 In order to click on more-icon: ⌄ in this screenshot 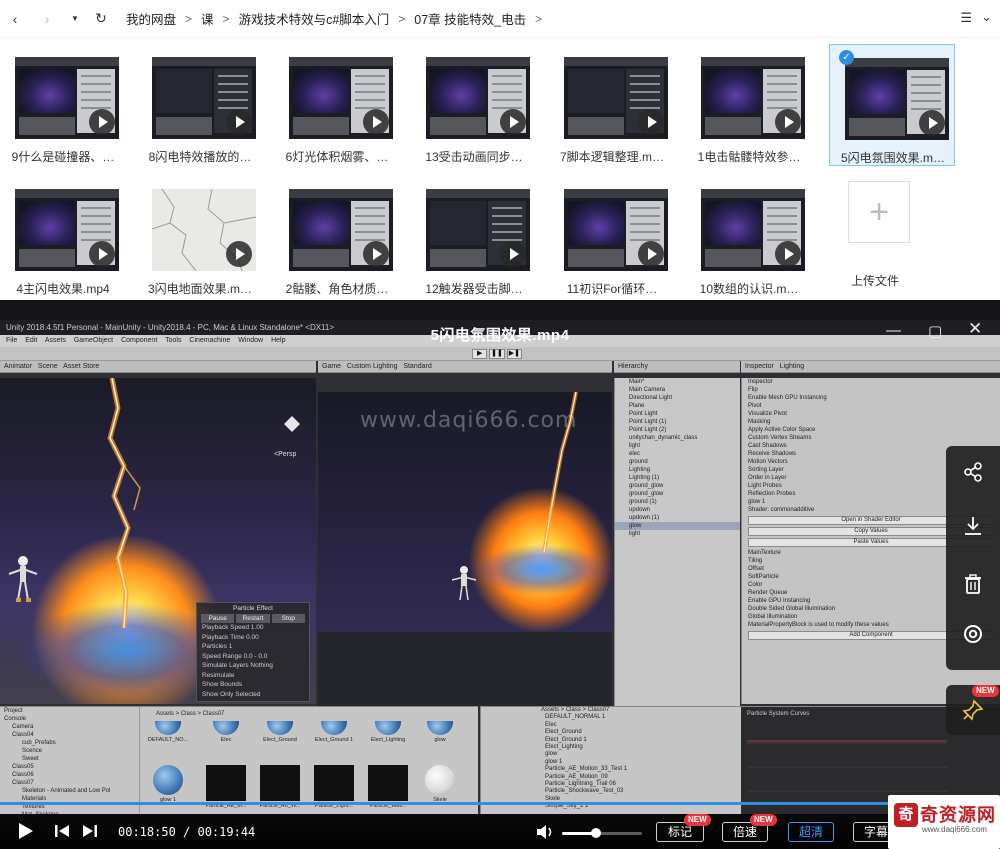, I will do `click(986, 17)`.